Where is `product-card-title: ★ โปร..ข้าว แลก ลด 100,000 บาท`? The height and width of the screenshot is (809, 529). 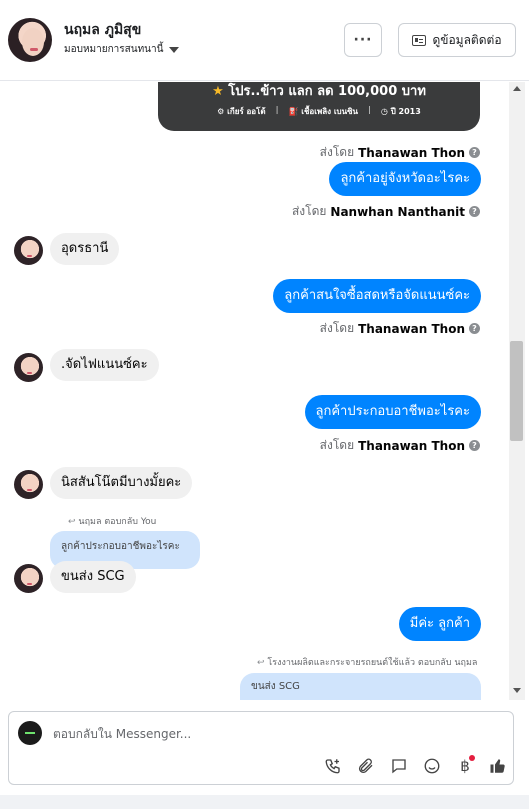 product-card-title: ★ โปร..ข้าว แลก ลด 100,000 บาท is located at coordinates (319, 91).